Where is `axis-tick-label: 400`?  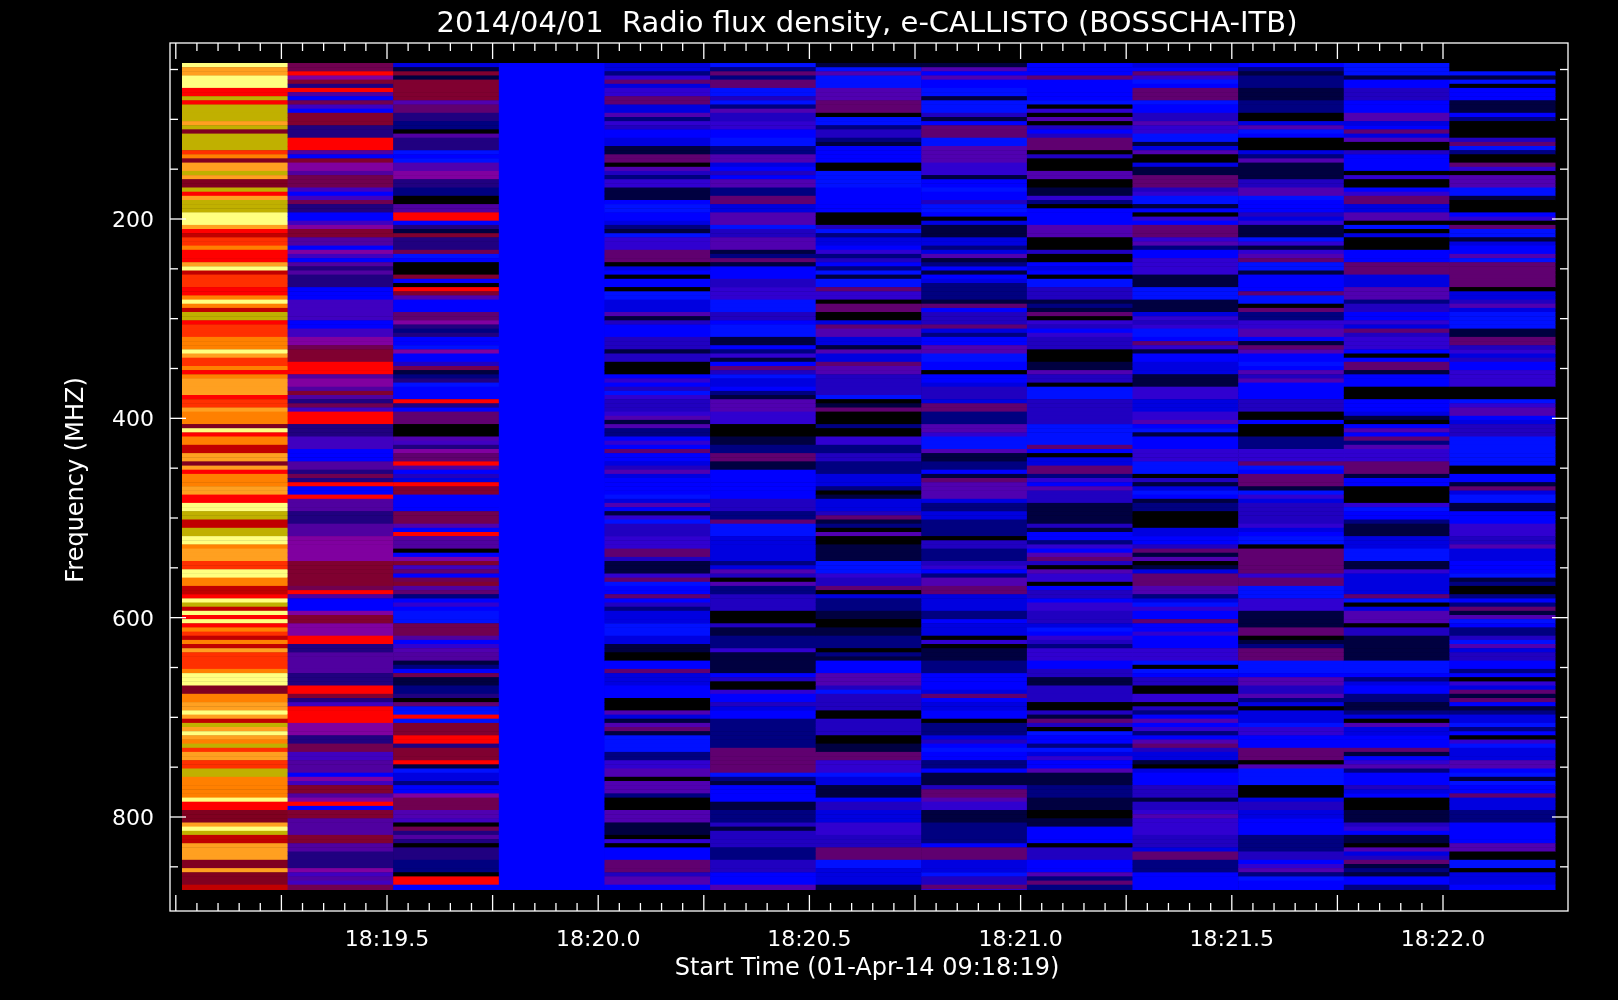 axis-tick-label: 400 is located at coordinates (133, 419).